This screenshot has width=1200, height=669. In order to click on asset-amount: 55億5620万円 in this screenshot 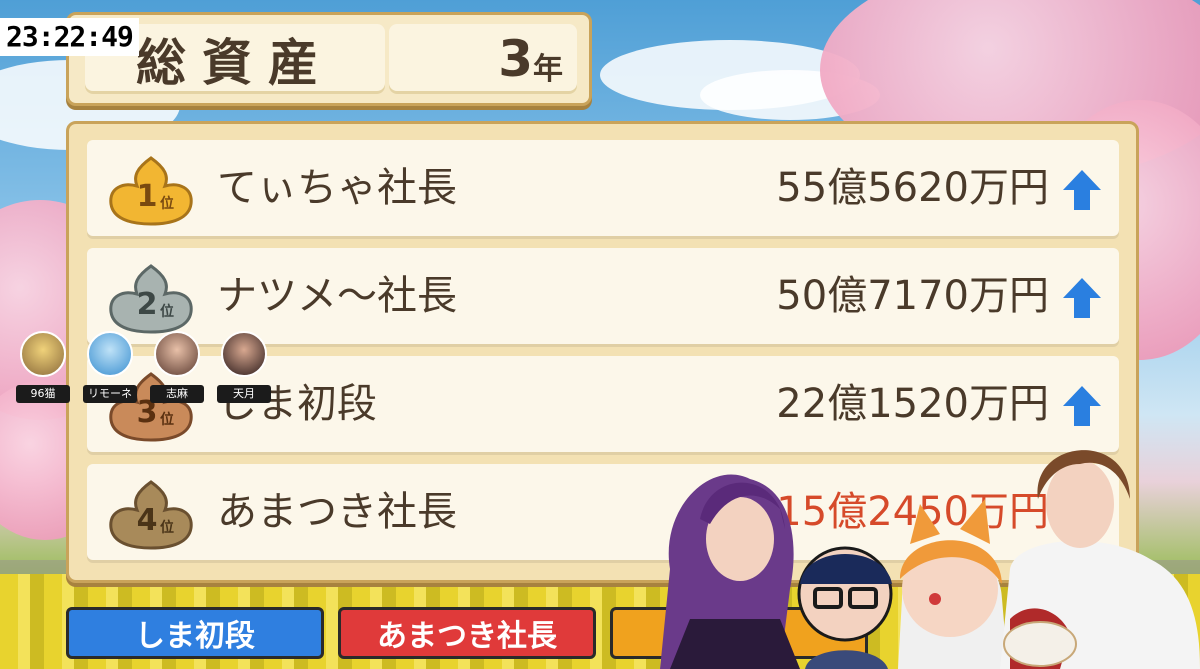, I will do `click(912, 188)`.